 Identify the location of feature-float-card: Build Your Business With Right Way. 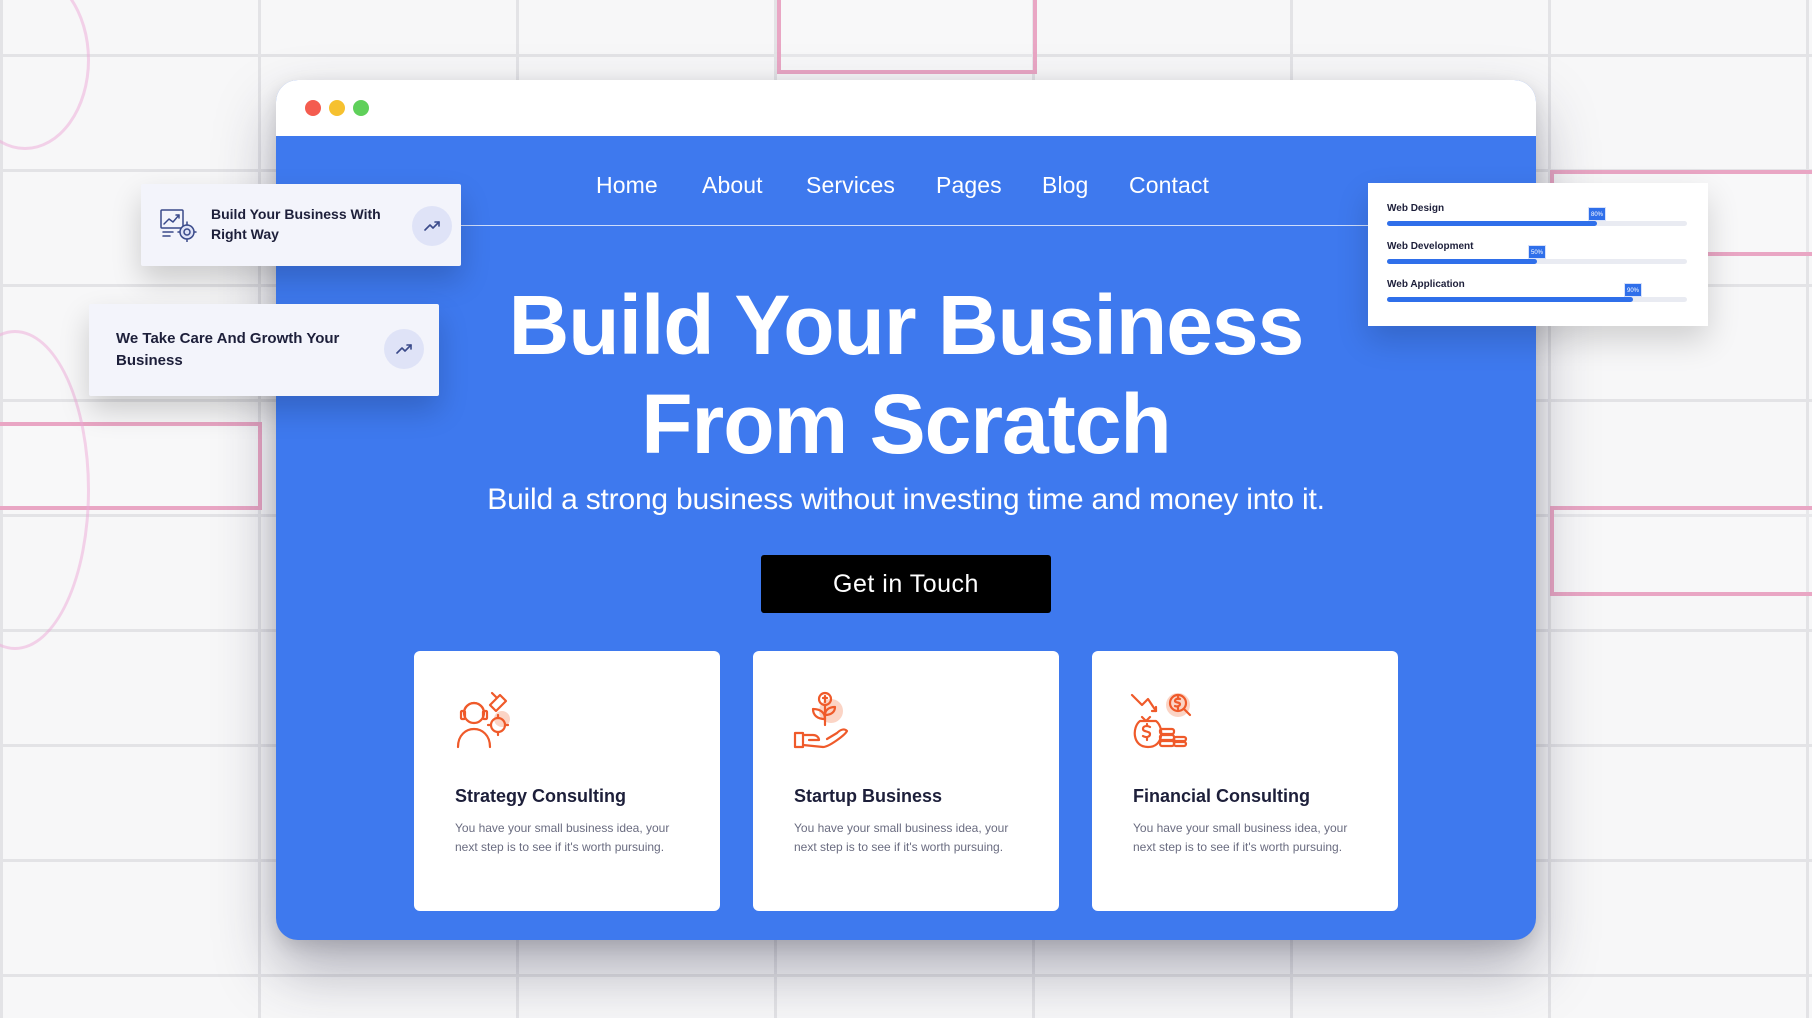
(301, 225).